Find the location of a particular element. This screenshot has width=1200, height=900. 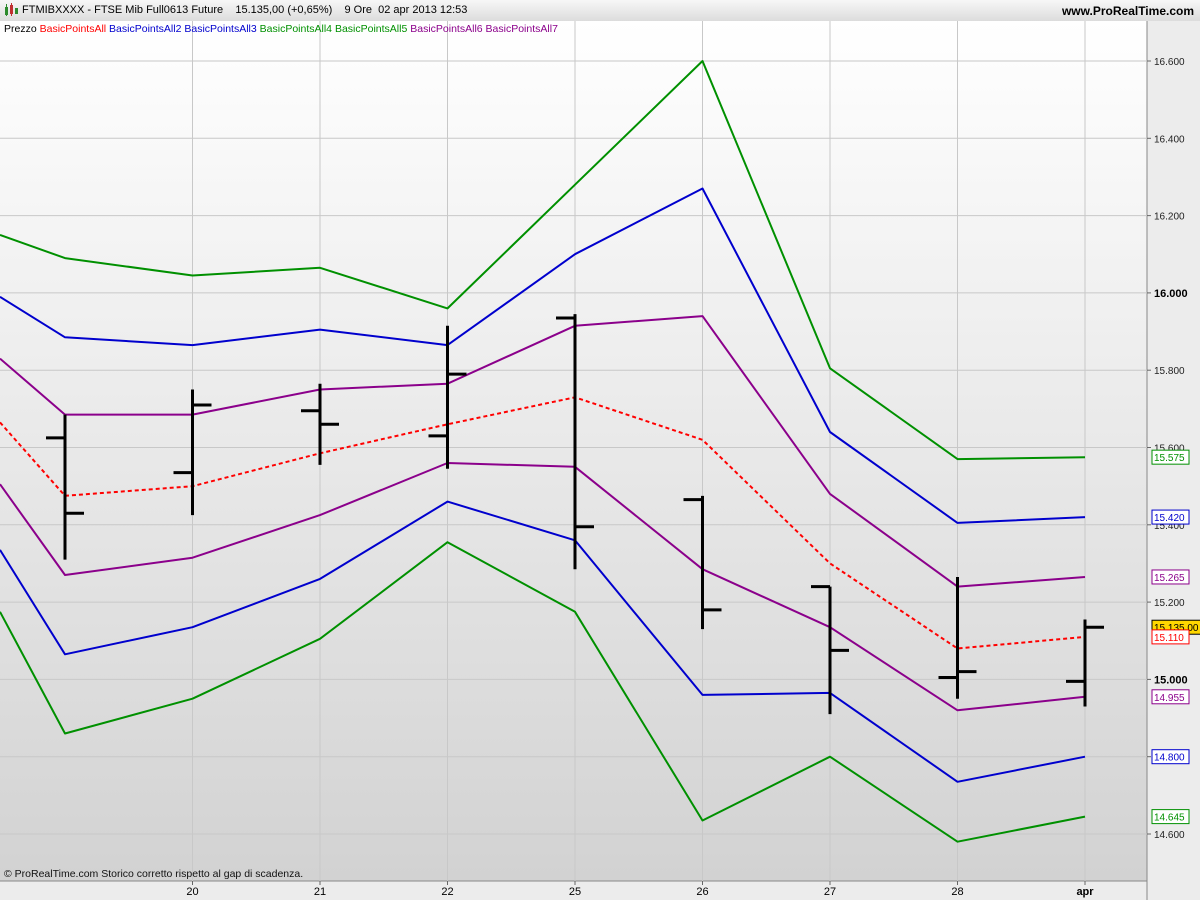

last-value-tag-label: 15.420 is located at coordinates (1169, 518).